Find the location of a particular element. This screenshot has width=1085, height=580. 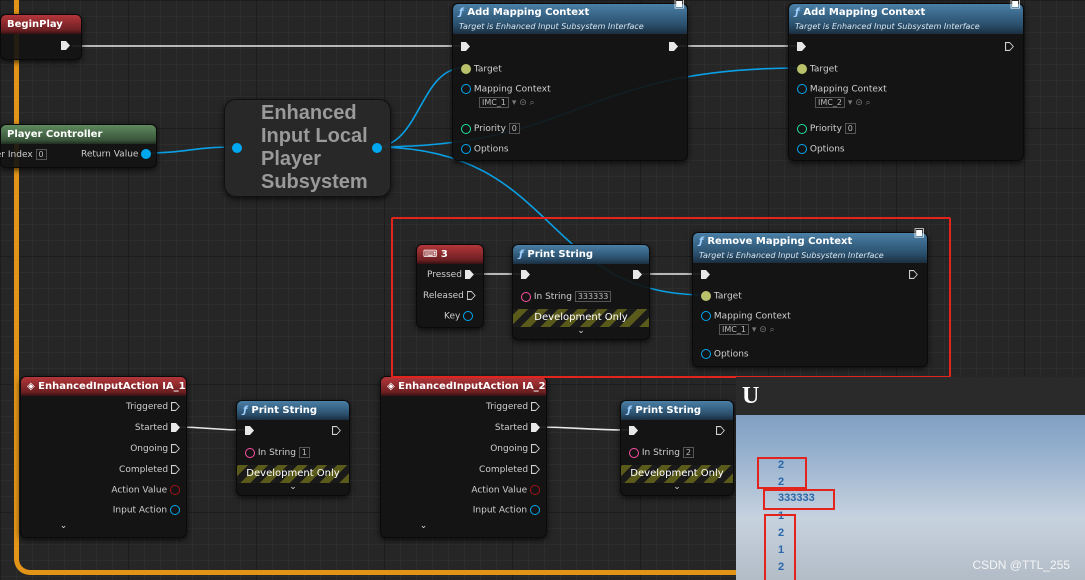

mapping-context-dropdown: IMC_2 is located at coordinates (830, 102).